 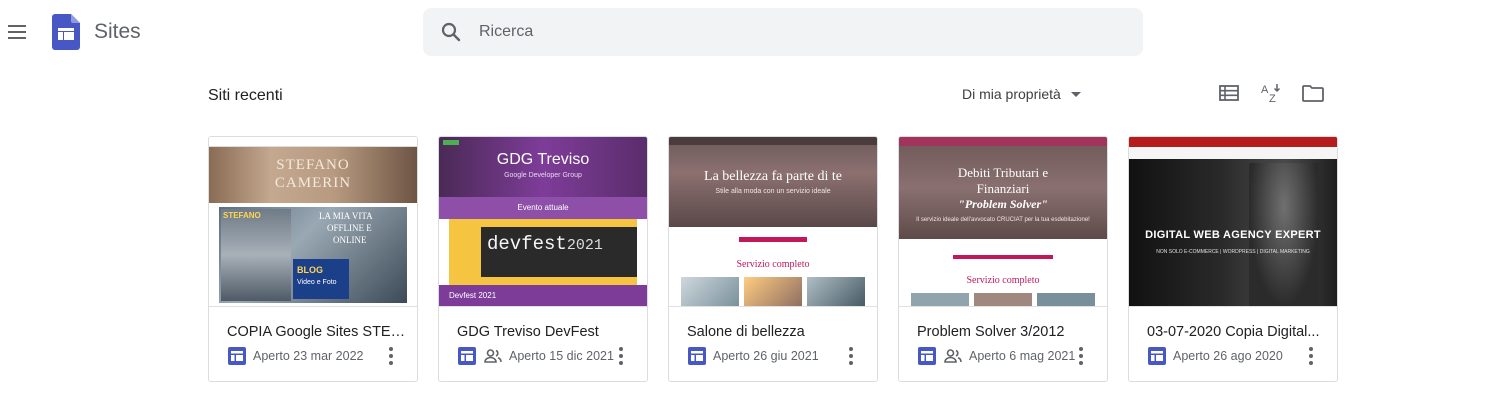 I want to click on site-meta: Aperto 6 mag 2021, so click(x=996, y=356).